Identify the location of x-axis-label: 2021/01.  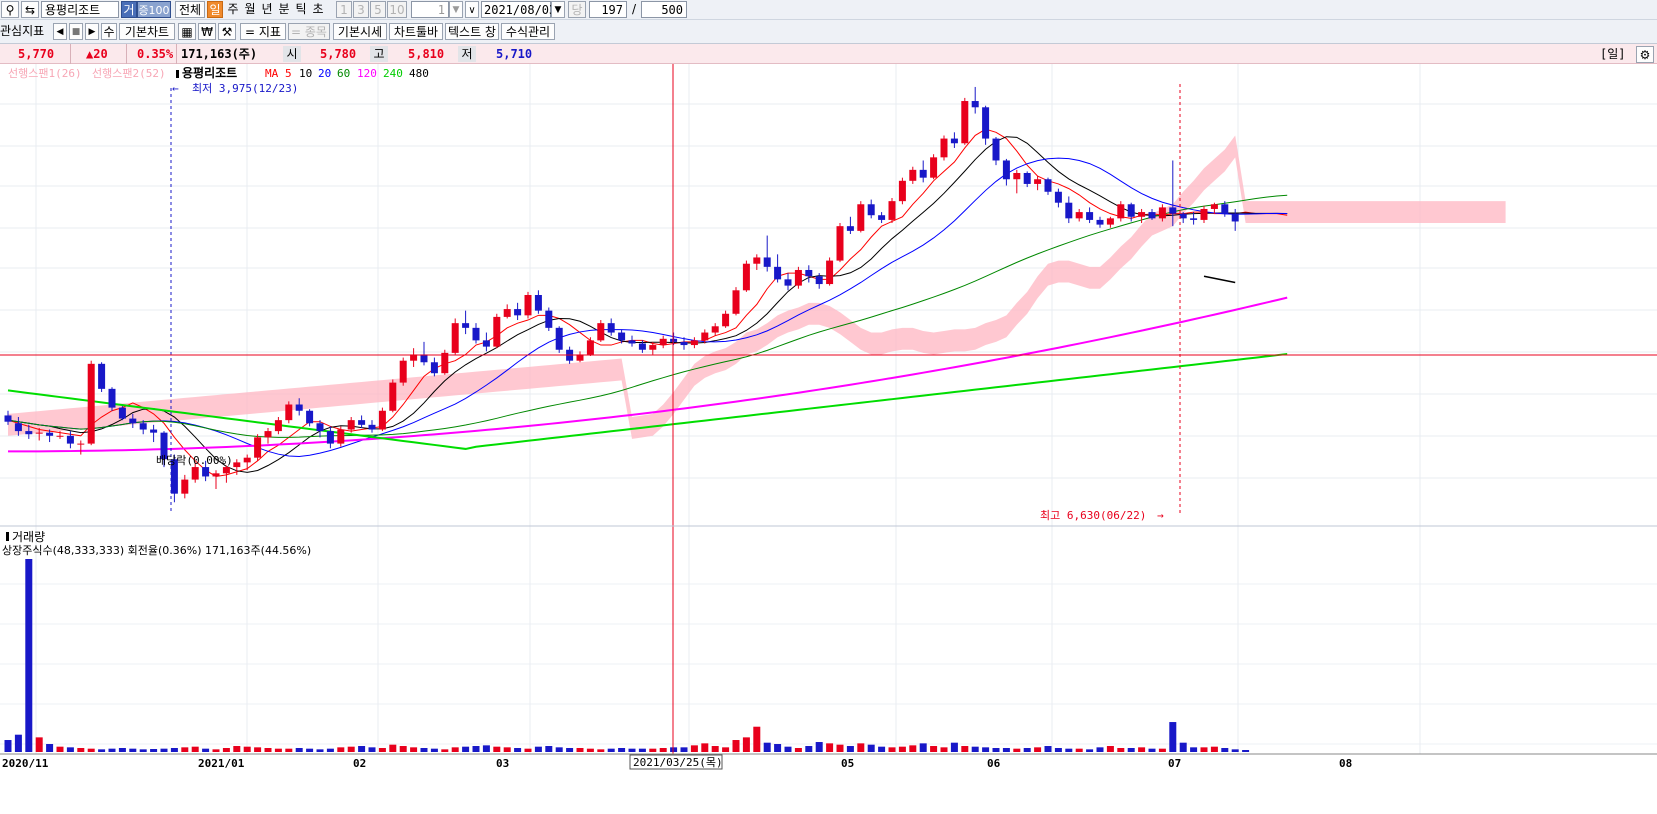
(221, 763).